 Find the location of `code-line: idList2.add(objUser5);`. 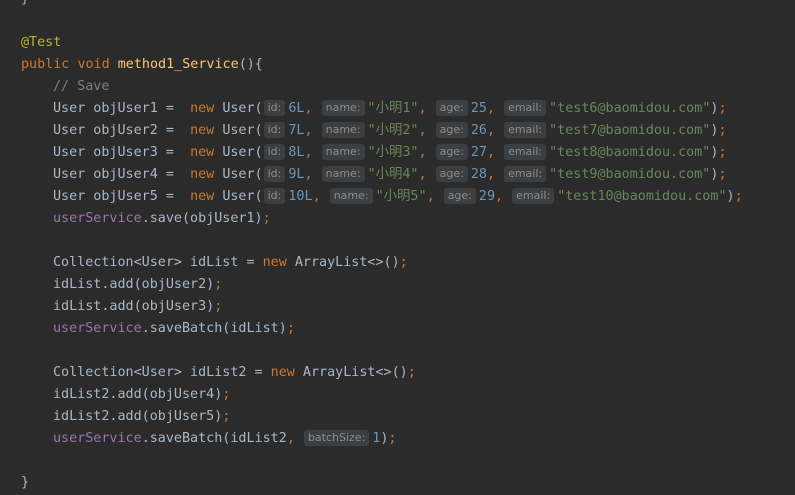

code-line: idList2.add(objUser5); is located at coordinates (397, 417).